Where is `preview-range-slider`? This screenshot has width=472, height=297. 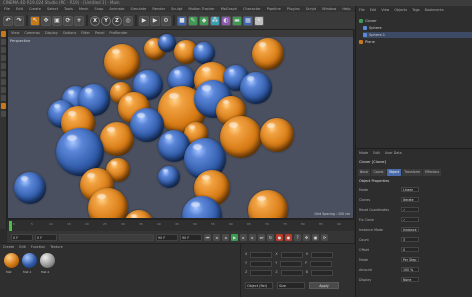 preview-range-slider is located at coordinates (106, 237).